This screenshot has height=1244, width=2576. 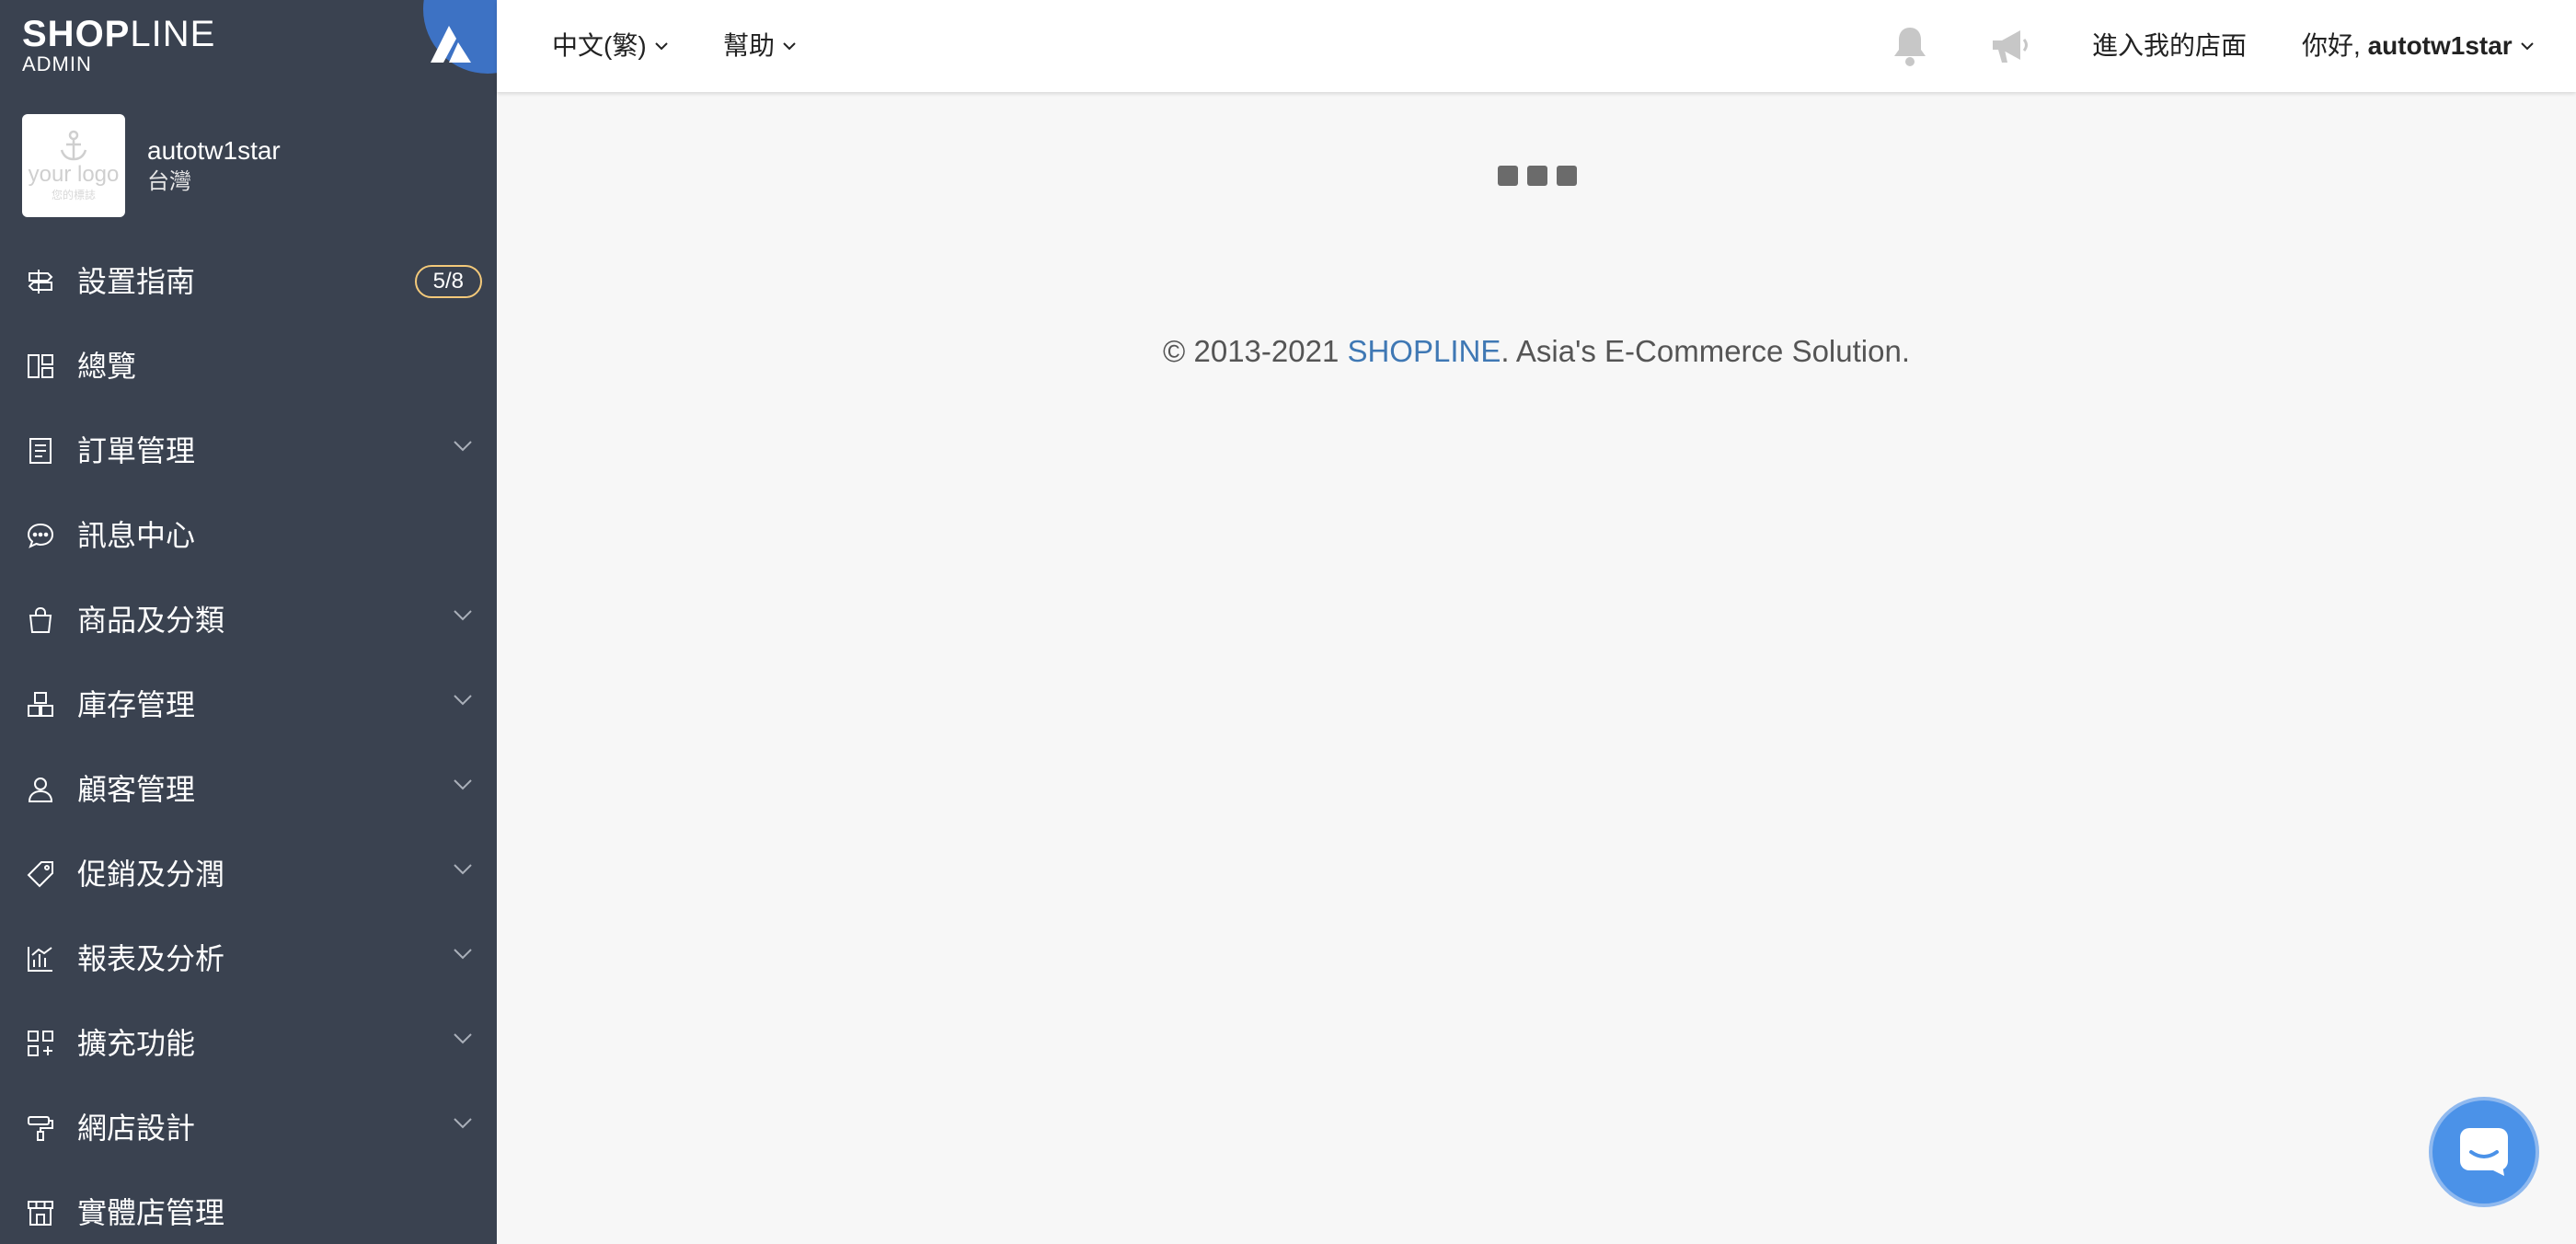 I want to click on live-chat-button, so click(x=2484, y=1152).